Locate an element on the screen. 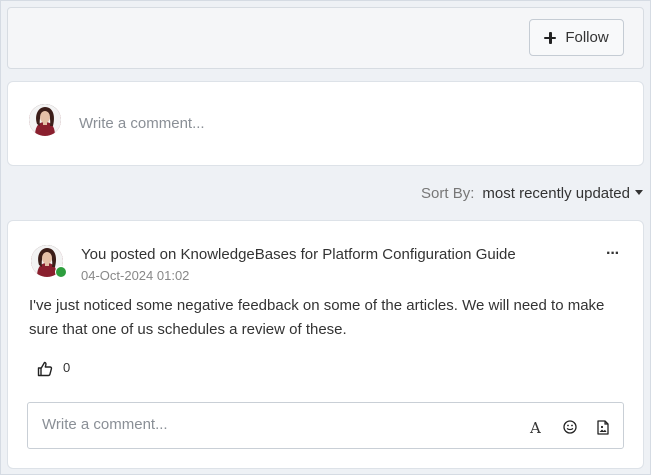 This screenshot has height=475, width=651. thumbs-up-icon is located at coordinates (45, 371).